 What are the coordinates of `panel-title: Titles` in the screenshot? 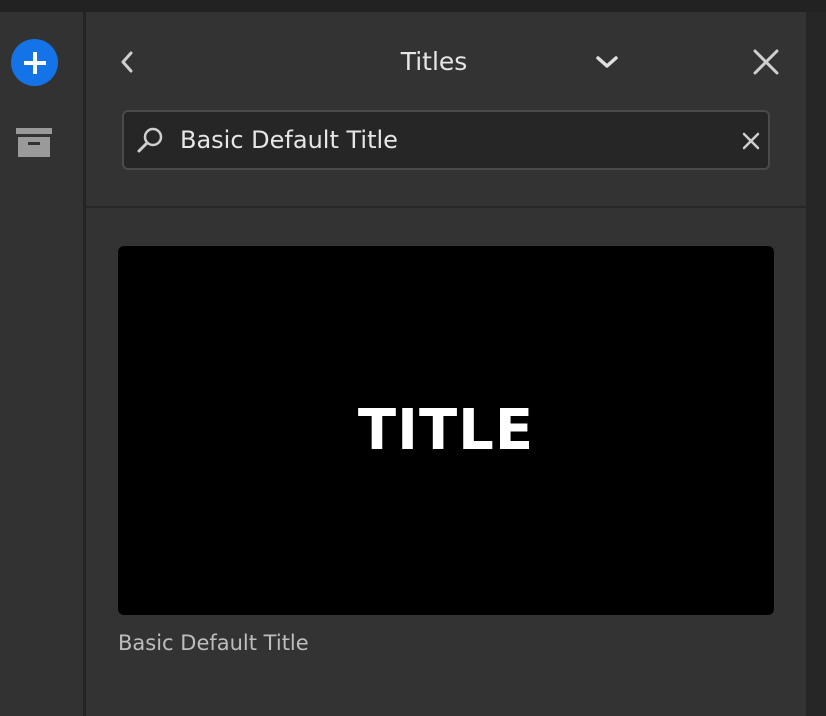 It's located at (434, 61).